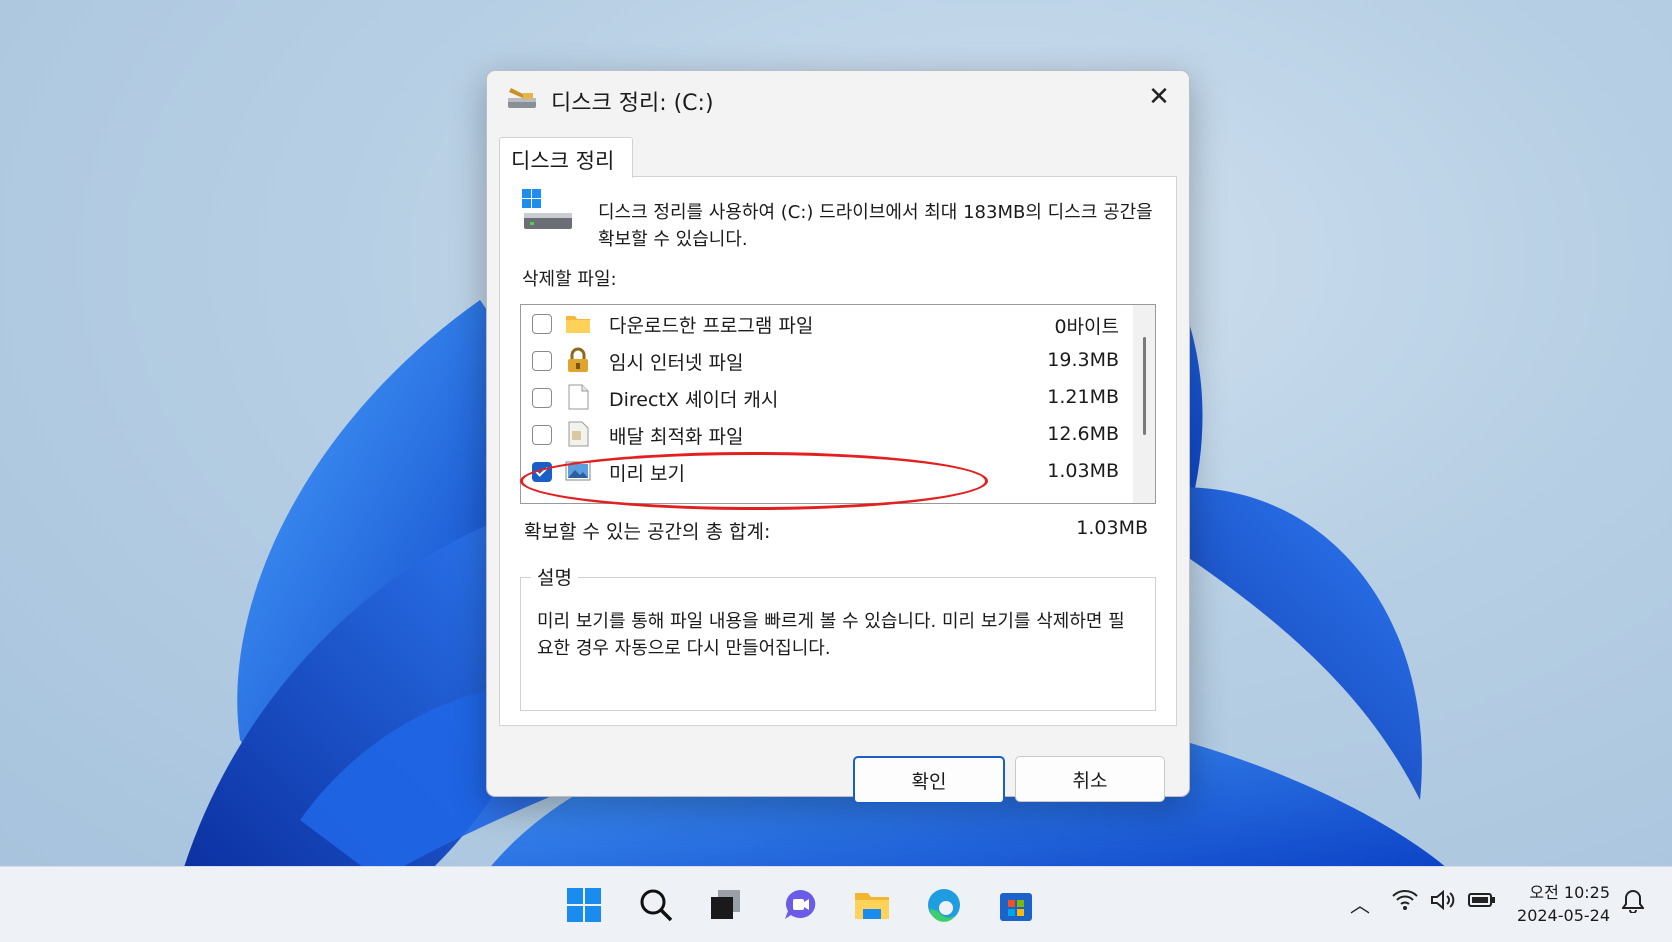 This screenshot has width=1672, height=942. I want to click on disk-cleanup-icon, so click(522, 98).